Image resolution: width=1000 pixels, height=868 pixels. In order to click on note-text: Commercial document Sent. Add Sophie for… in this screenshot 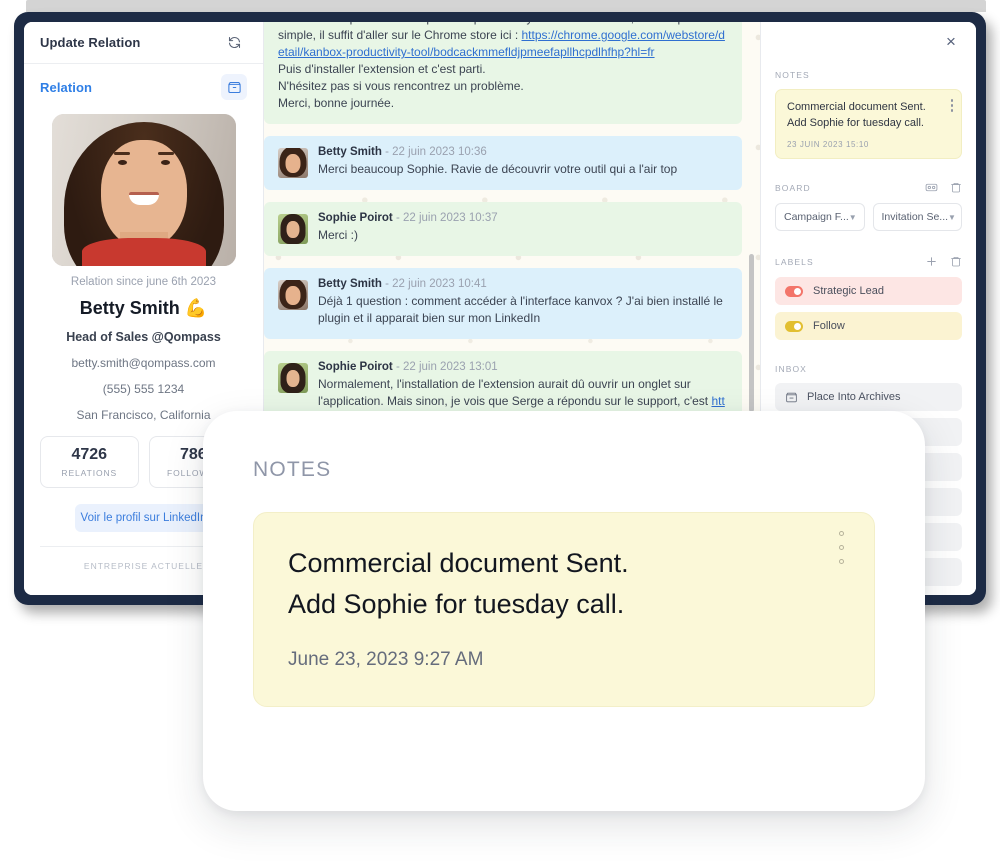, I will do `click(856, 115)`.